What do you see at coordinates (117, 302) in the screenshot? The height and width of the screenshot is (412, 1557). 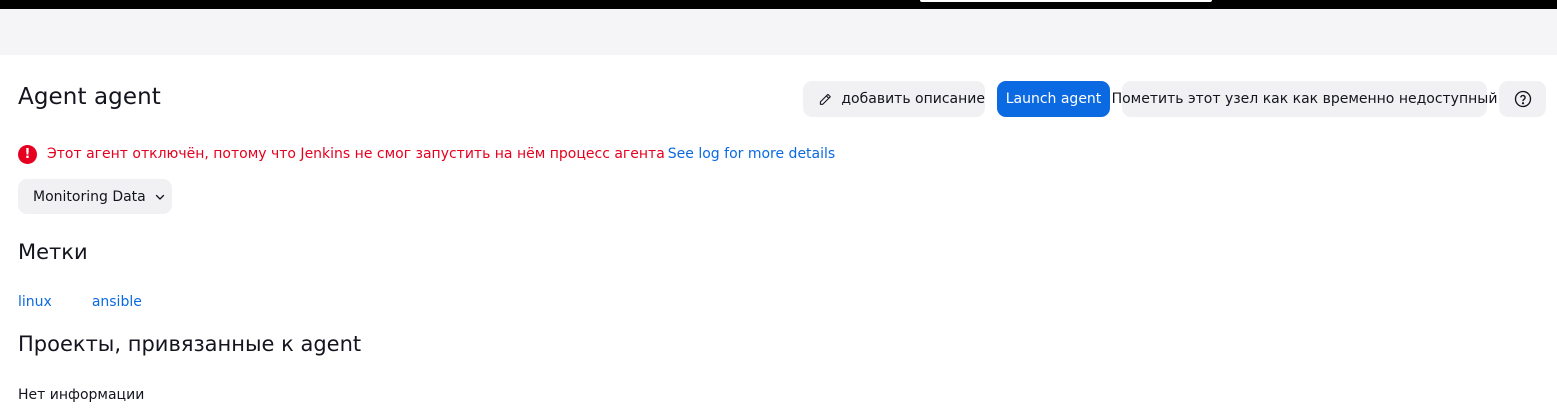 I see `label-link-ansible: ansible` at bounding box center [117, 302].